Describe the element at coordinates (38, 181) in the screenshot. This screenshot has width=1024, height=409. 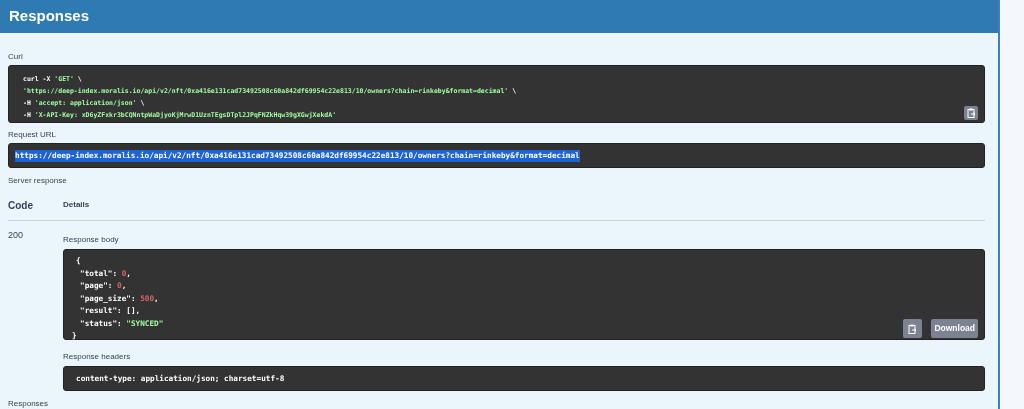
I see `server-response-label: Server response` at that location.